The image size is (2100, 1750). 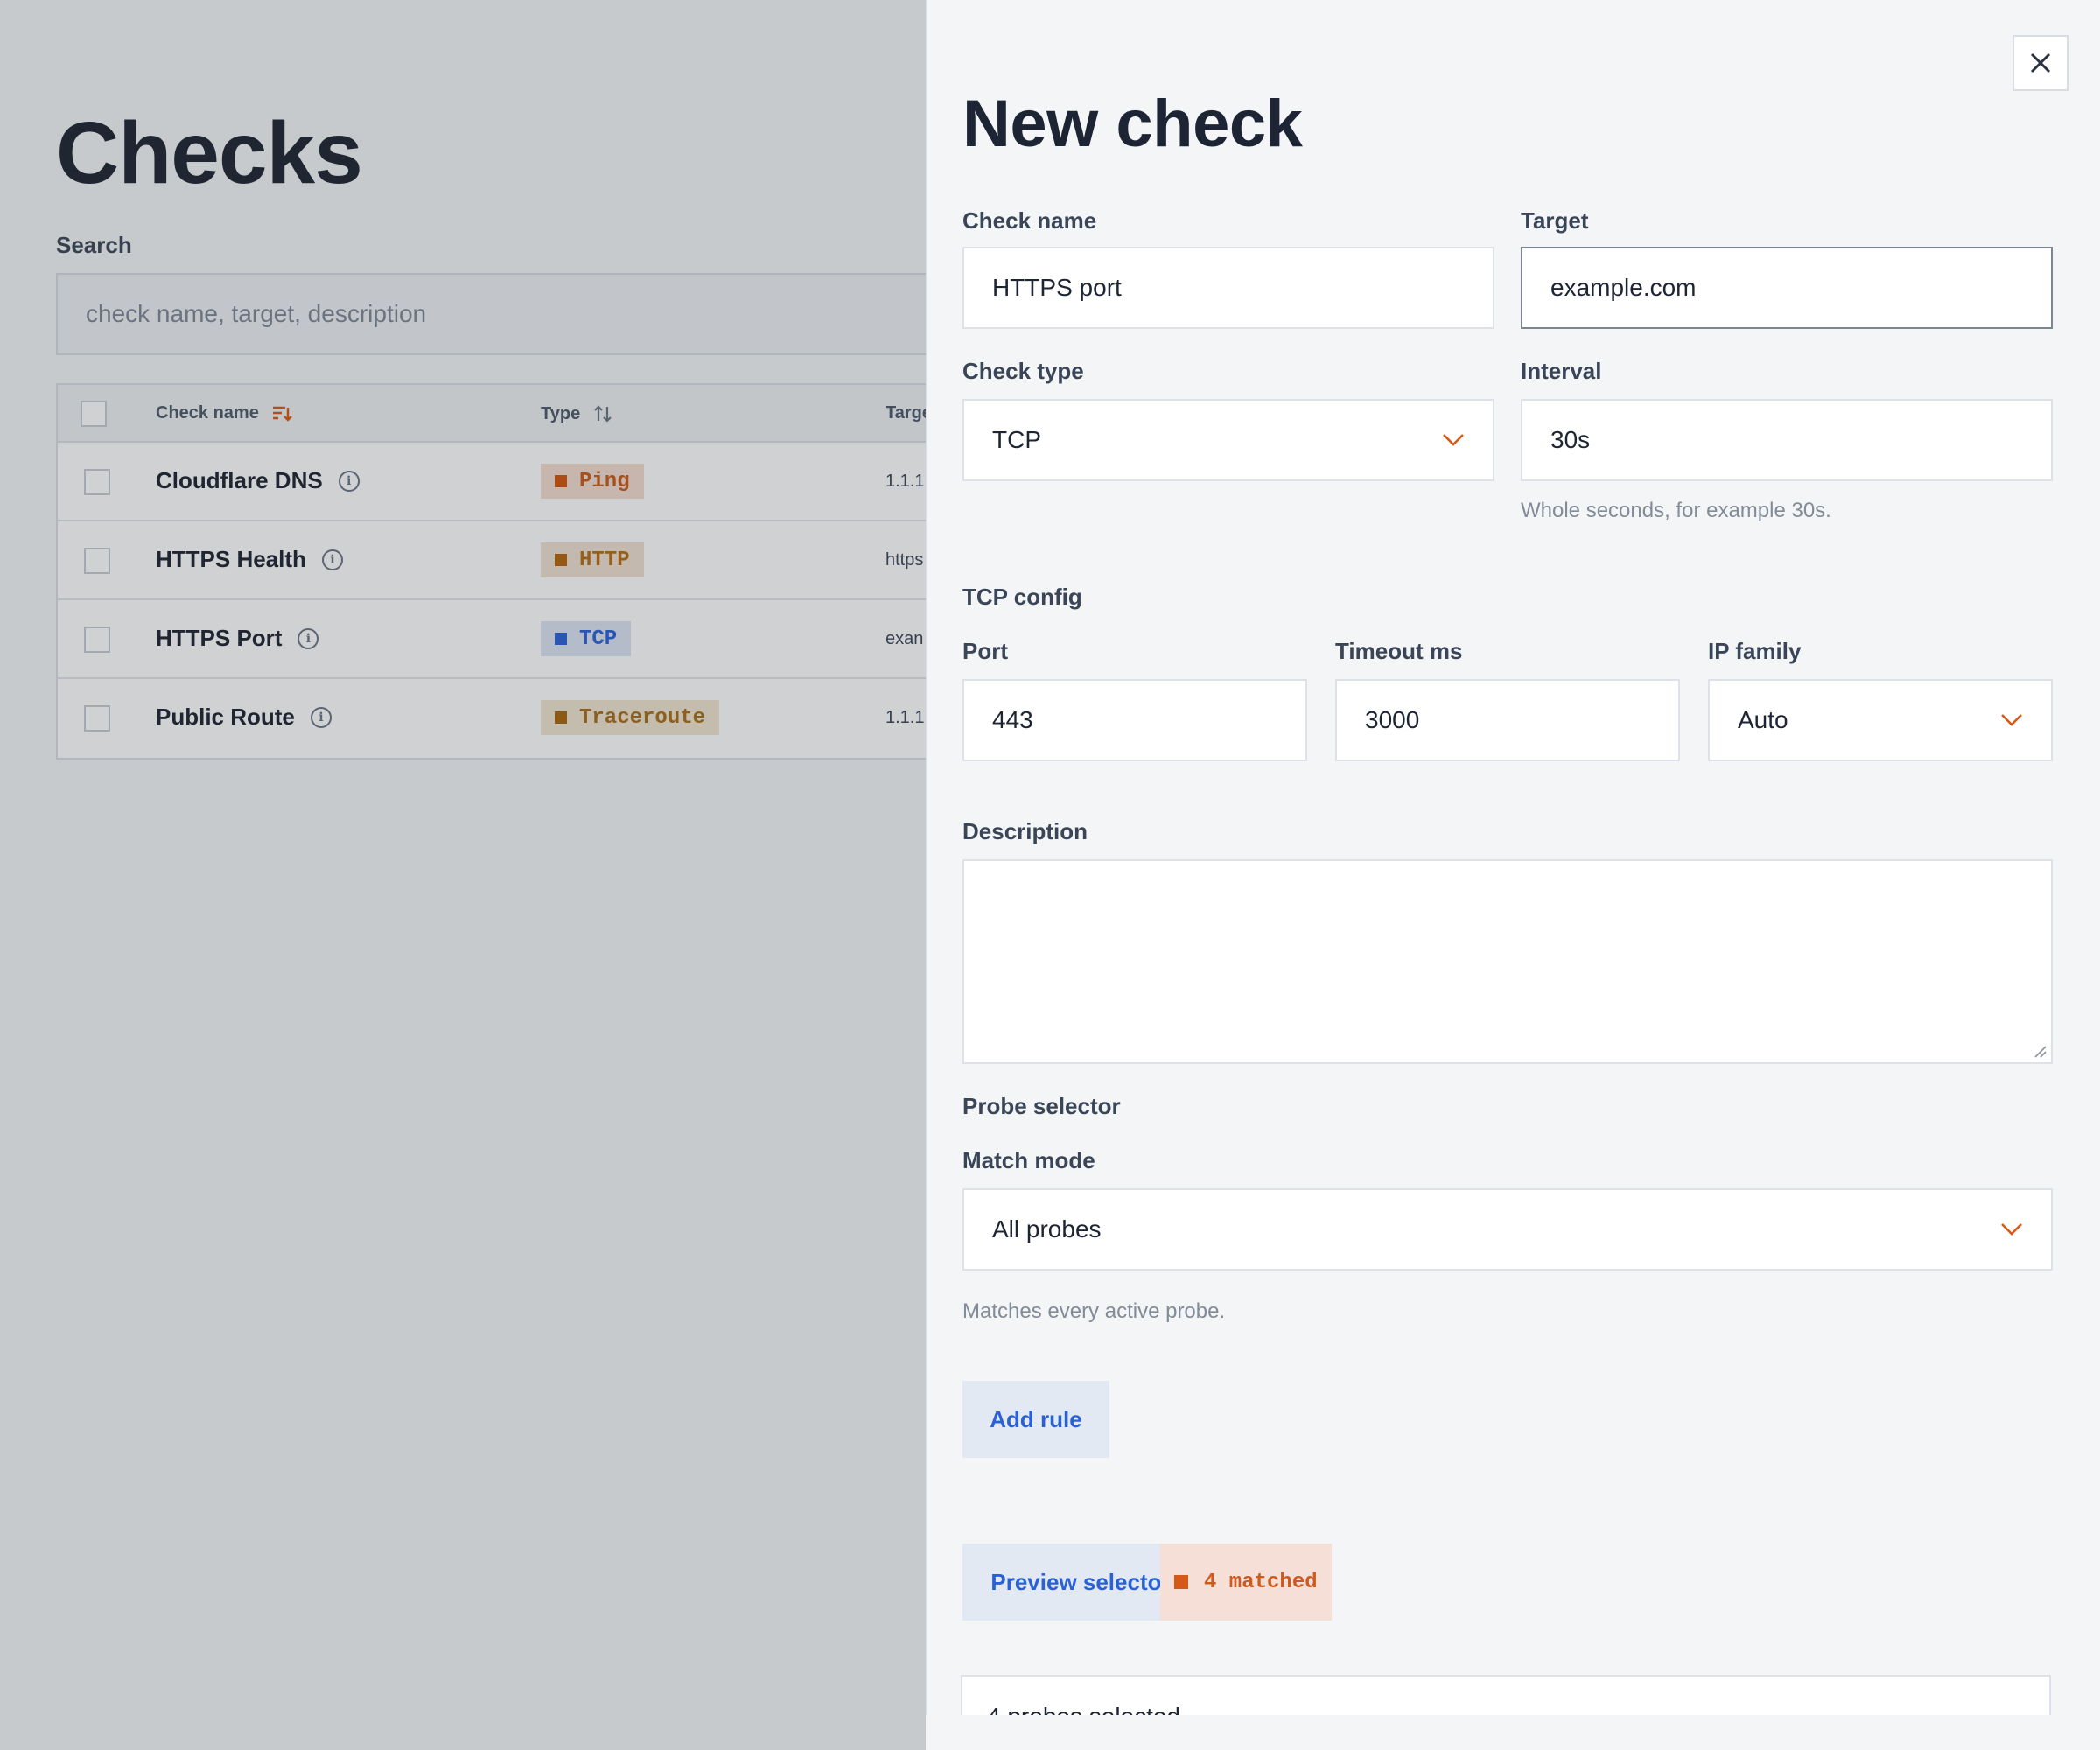 I want to click on match-mode-select: All probes, so click(x=1507, y=1229).